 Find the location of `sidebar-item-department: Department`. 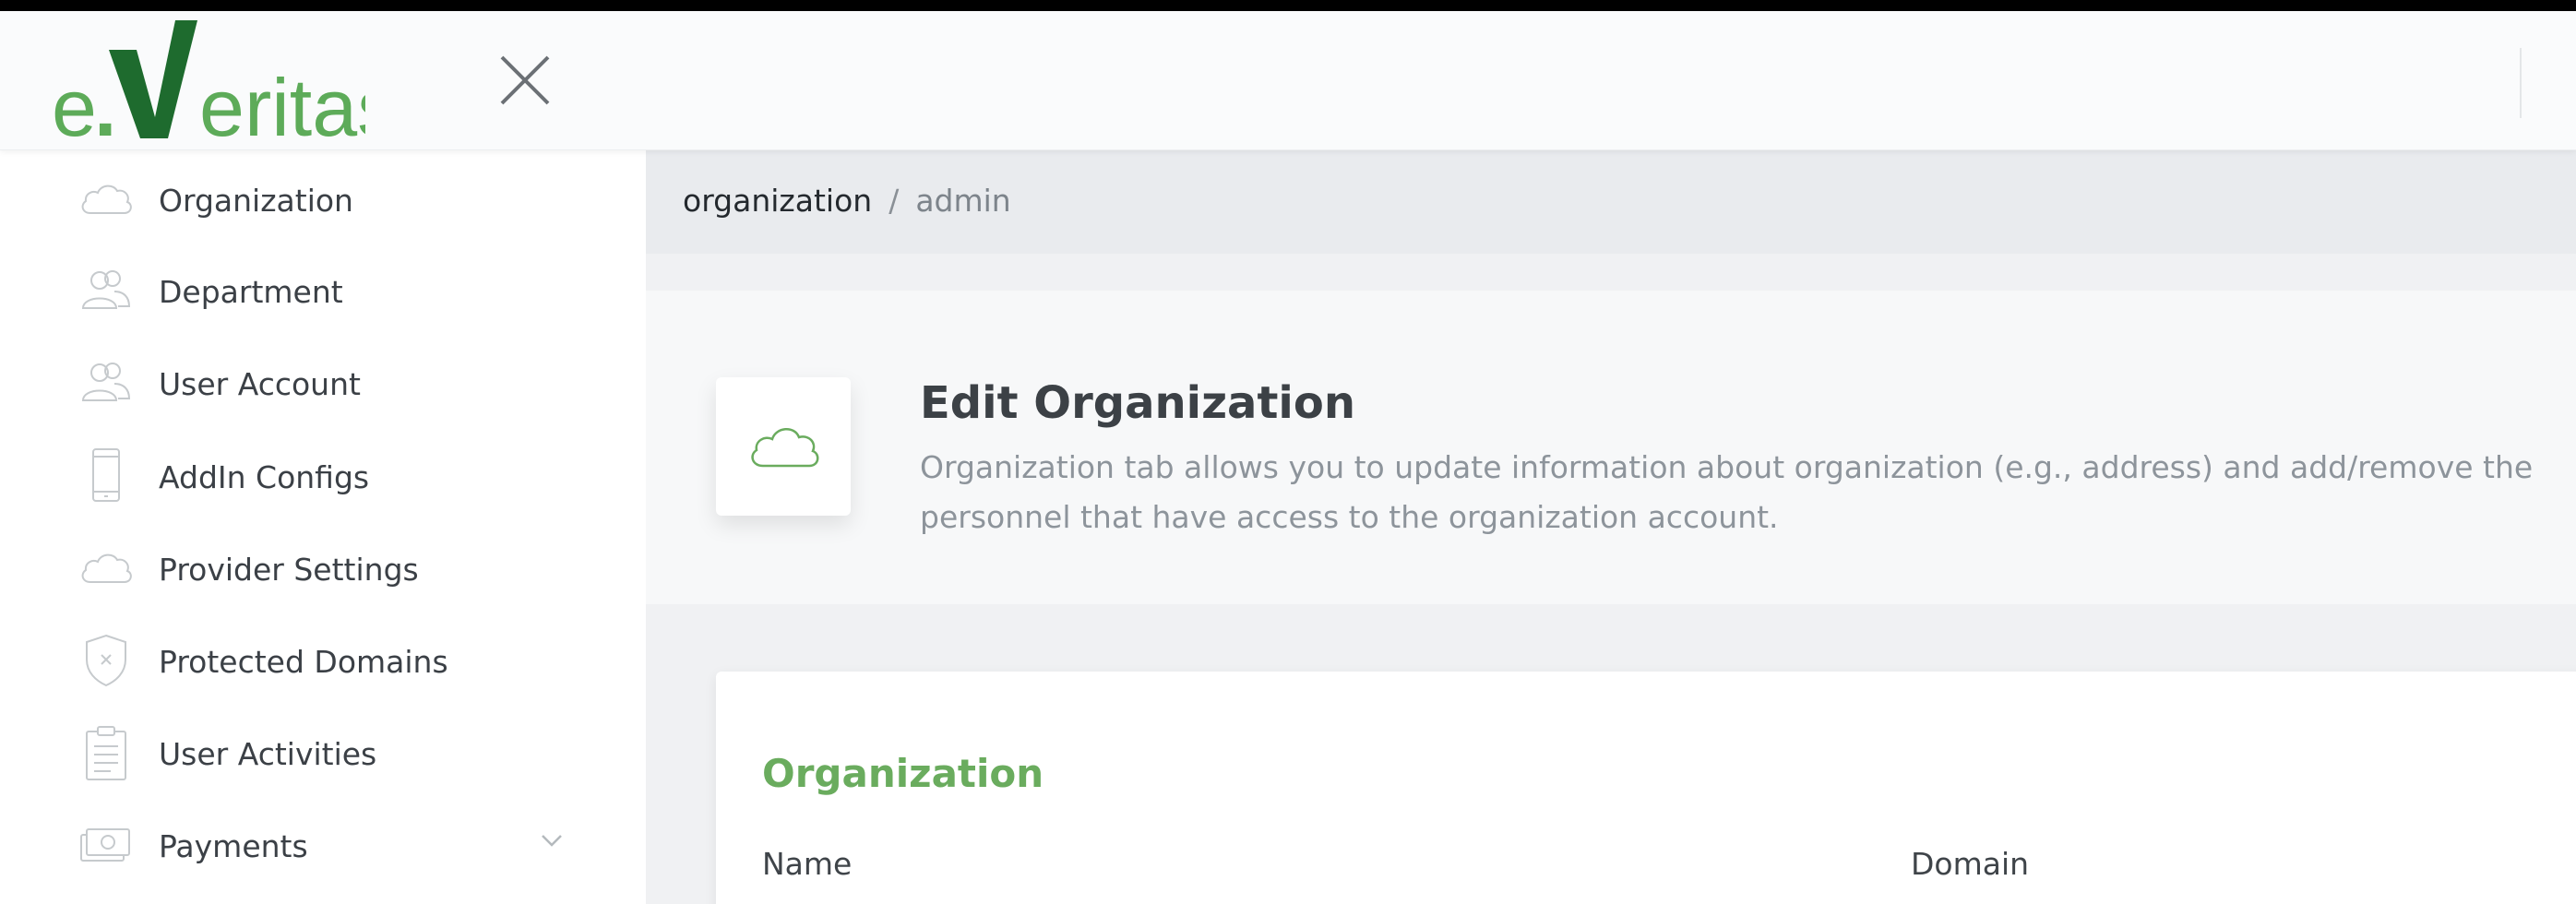

sidebar-item-department: Department is located at coordinates (323, 289).